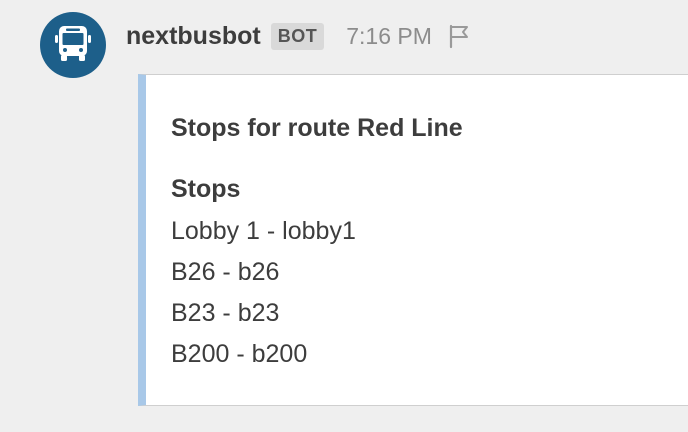  Describe the element at coordinates (193, 36) in the screenshot. I see `username-link: nextbusbot` at that location.